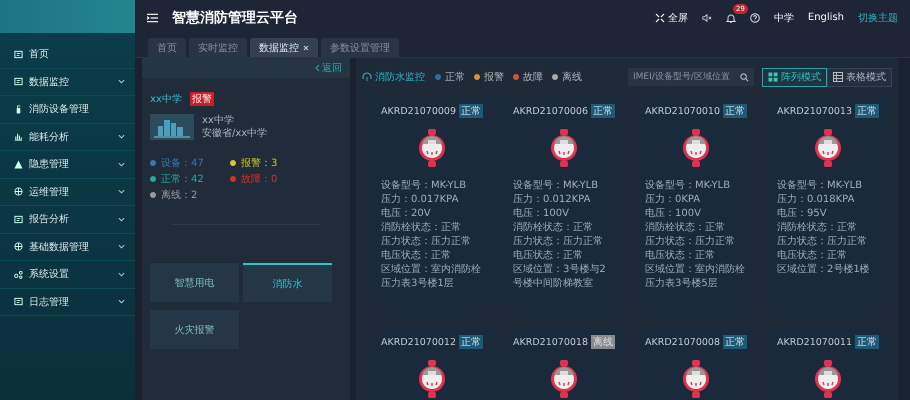 This screenshot has width=910, height=400. I want to click on app-title: 智慧消防管理云平台, so click(235, 17).